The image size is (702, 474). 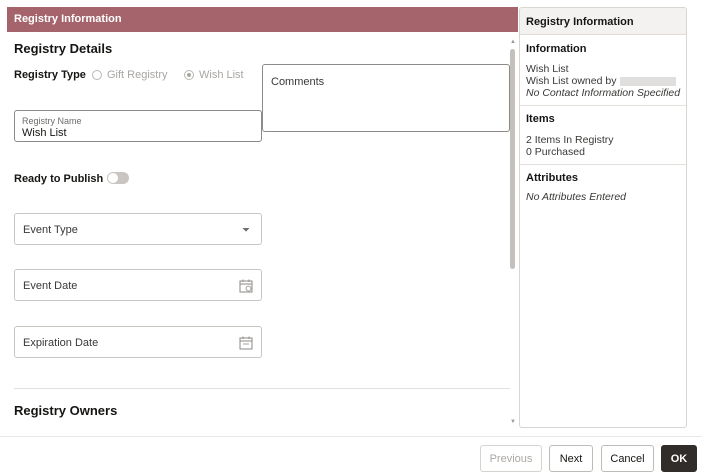 I want to click on summary-header: Registry Information, so click(x=603, y=21).